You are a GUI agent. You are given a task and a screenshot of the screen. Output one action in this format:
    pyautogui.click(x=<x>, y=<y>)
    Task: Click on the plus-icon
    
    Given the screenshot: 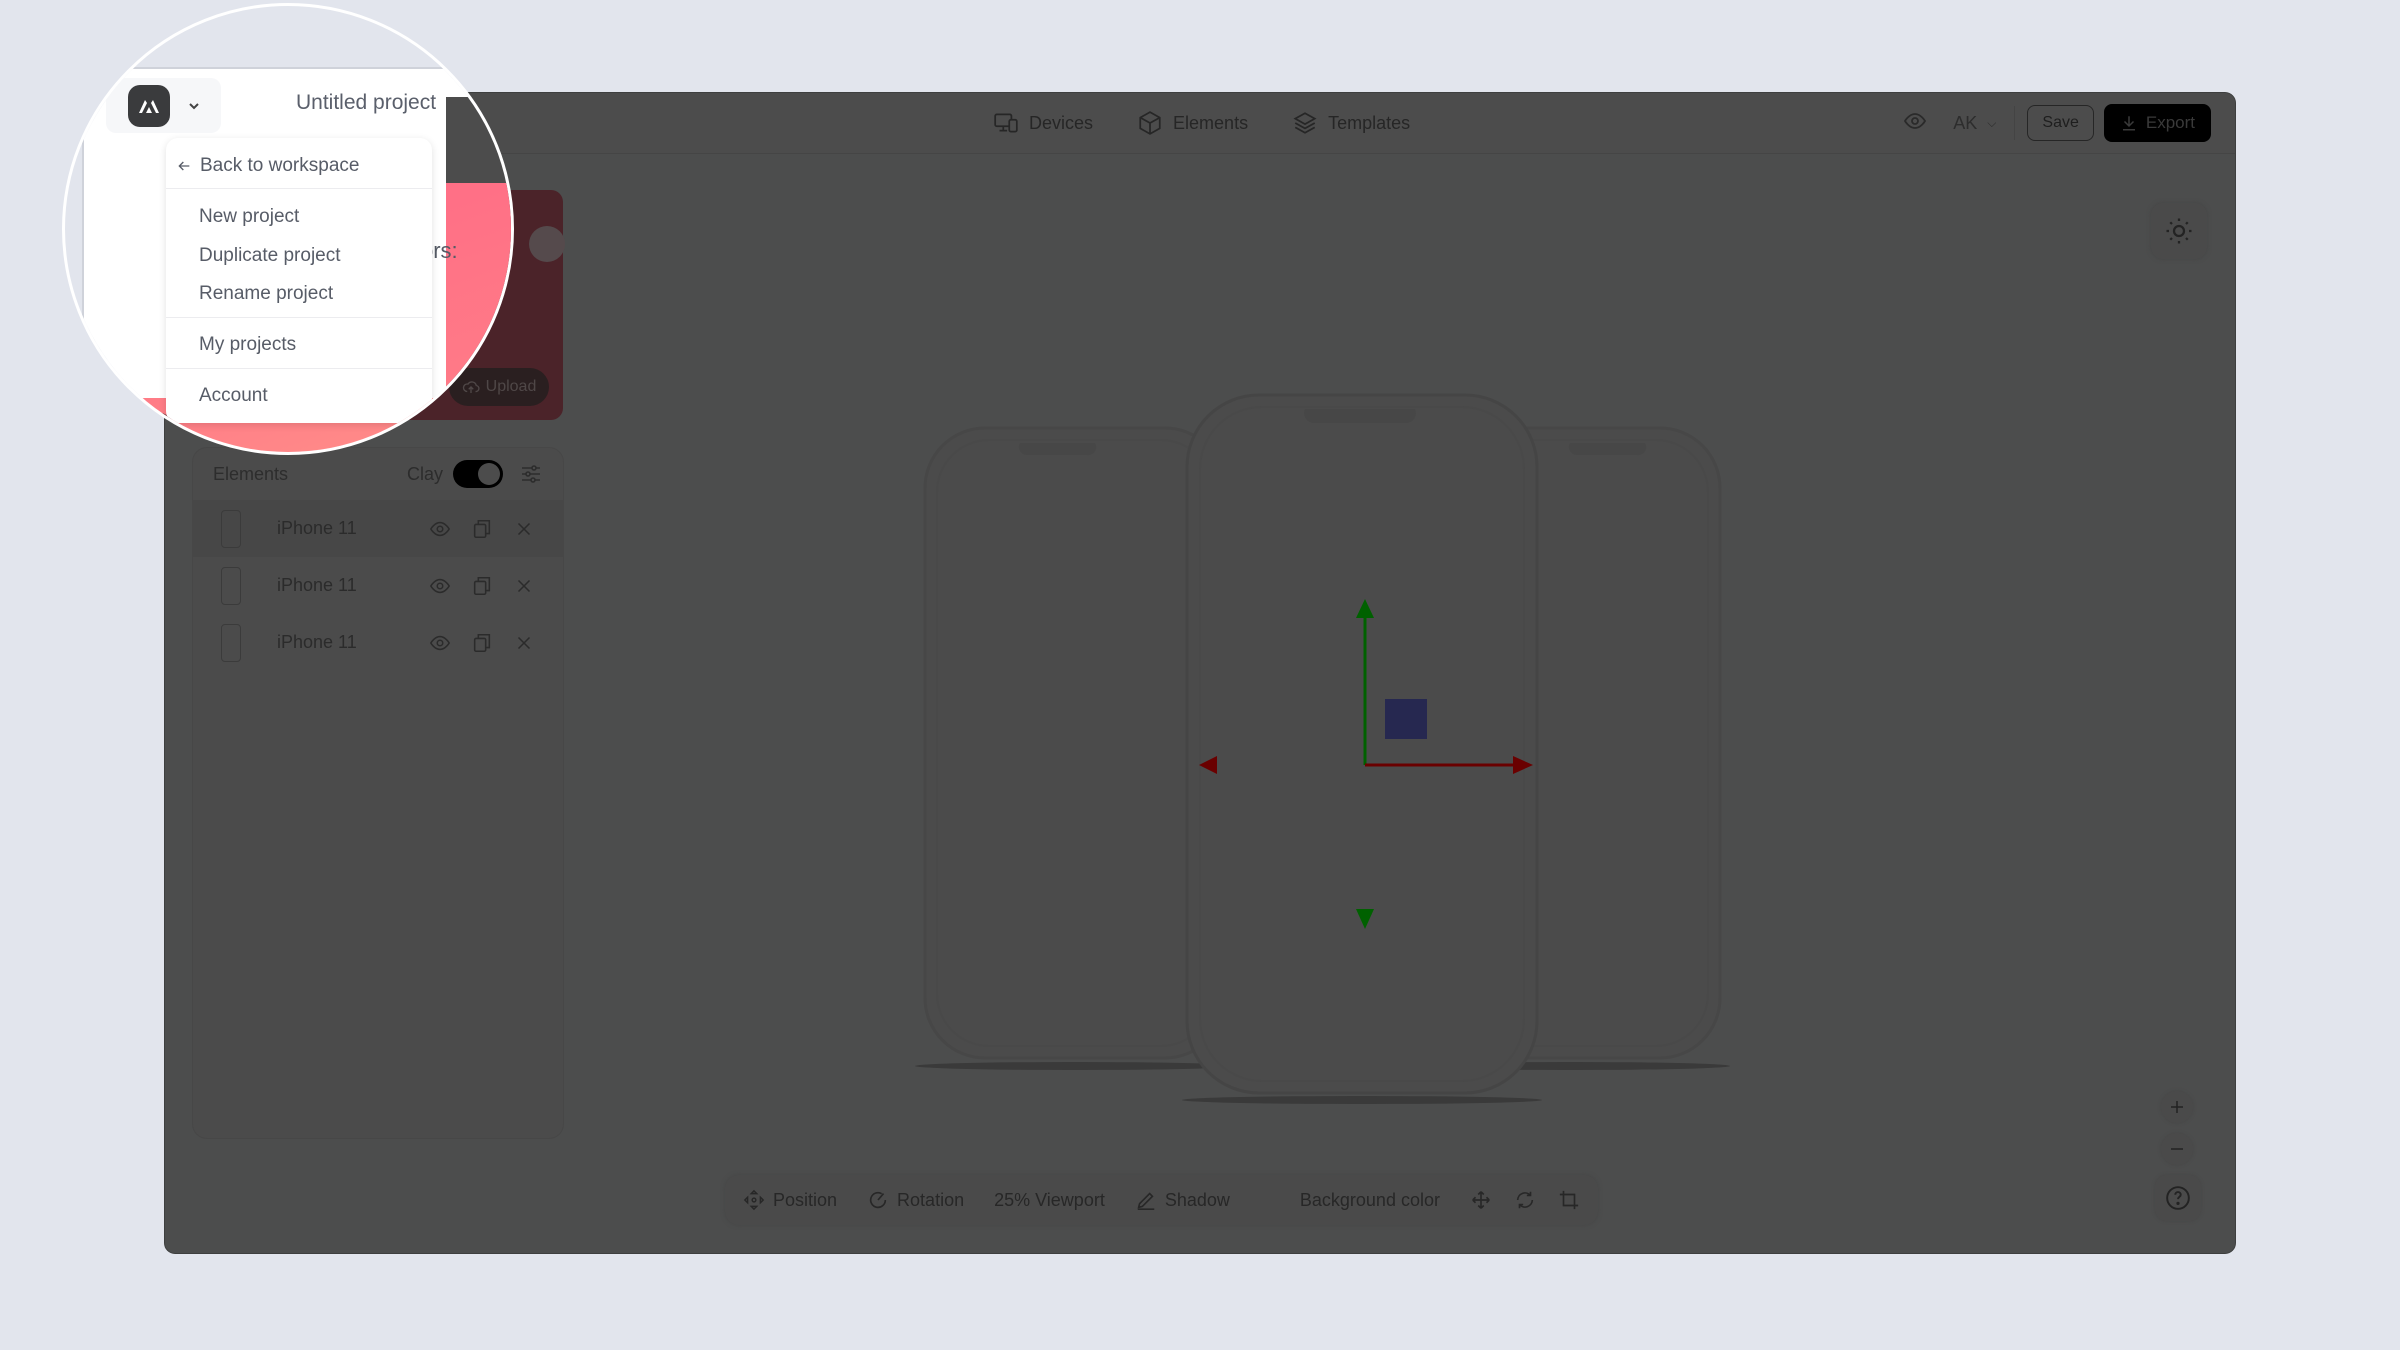 What is the action you would take?
    pyautogui.click(x=2177, y=1107)
    